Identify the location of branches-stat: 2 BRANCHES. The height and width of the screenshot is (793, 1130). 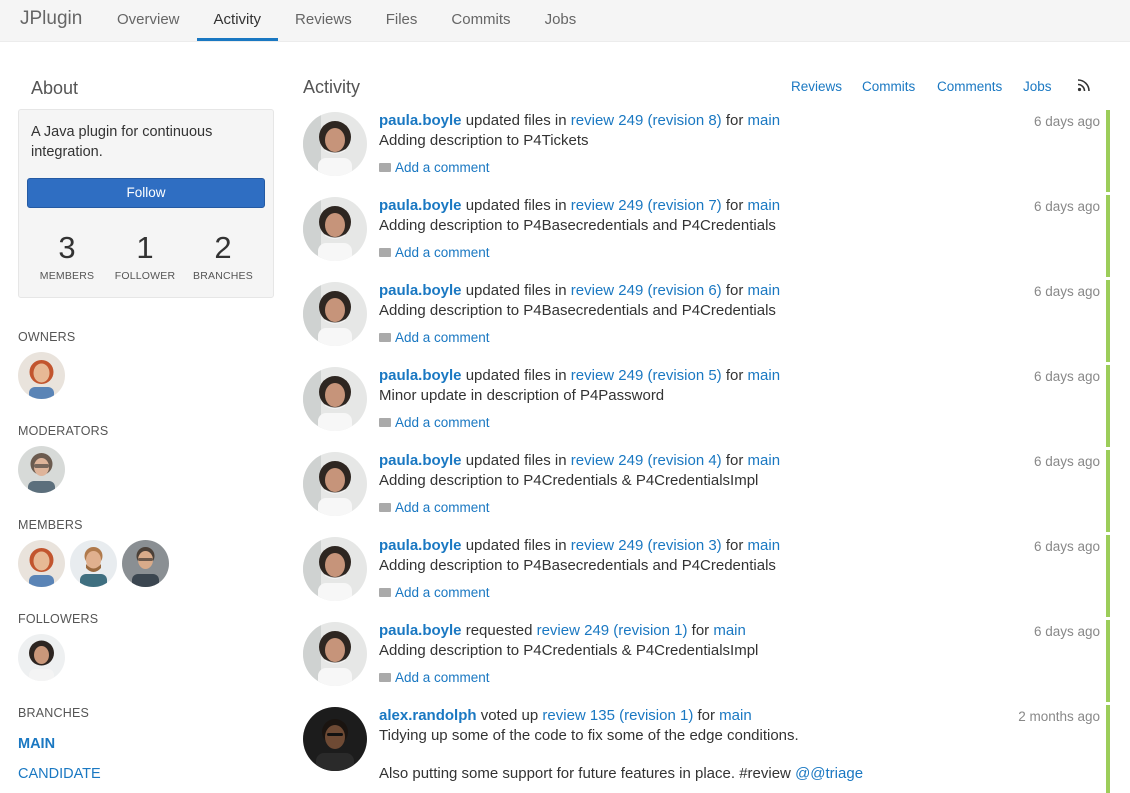
(223, 256).